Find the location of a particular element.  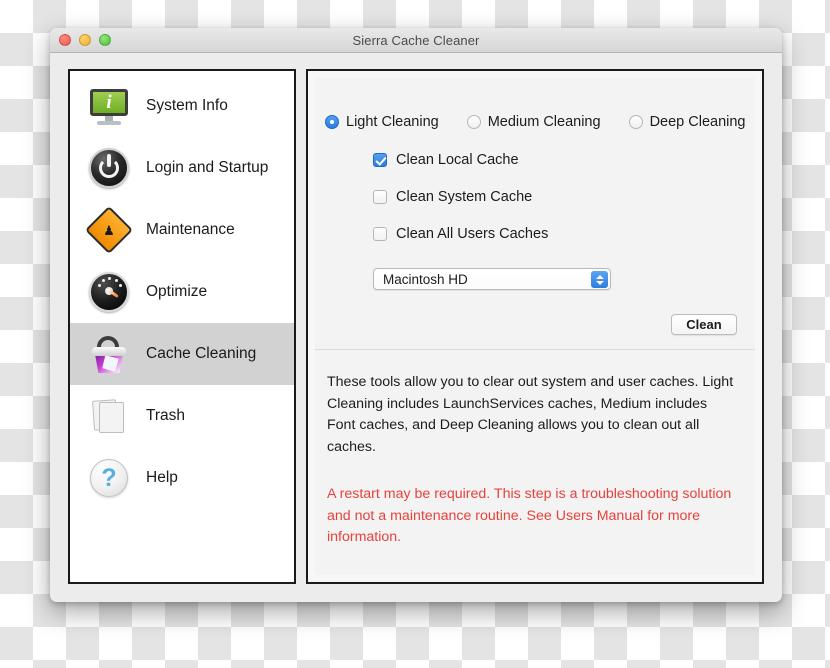

window-title: Sierra Cache Cleaner is located at coordinates (416, 40).